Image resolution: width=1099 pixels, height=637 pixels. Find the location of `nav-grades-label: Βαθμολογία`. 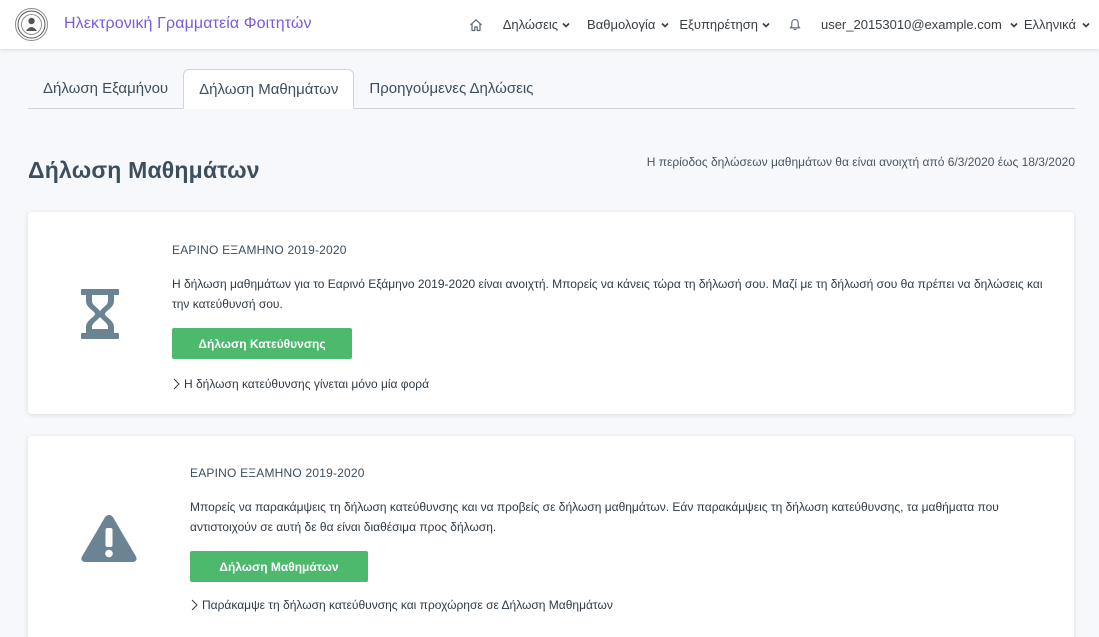

nav-grades-label: Βαθμολογία is located at coordinates (621, 24).